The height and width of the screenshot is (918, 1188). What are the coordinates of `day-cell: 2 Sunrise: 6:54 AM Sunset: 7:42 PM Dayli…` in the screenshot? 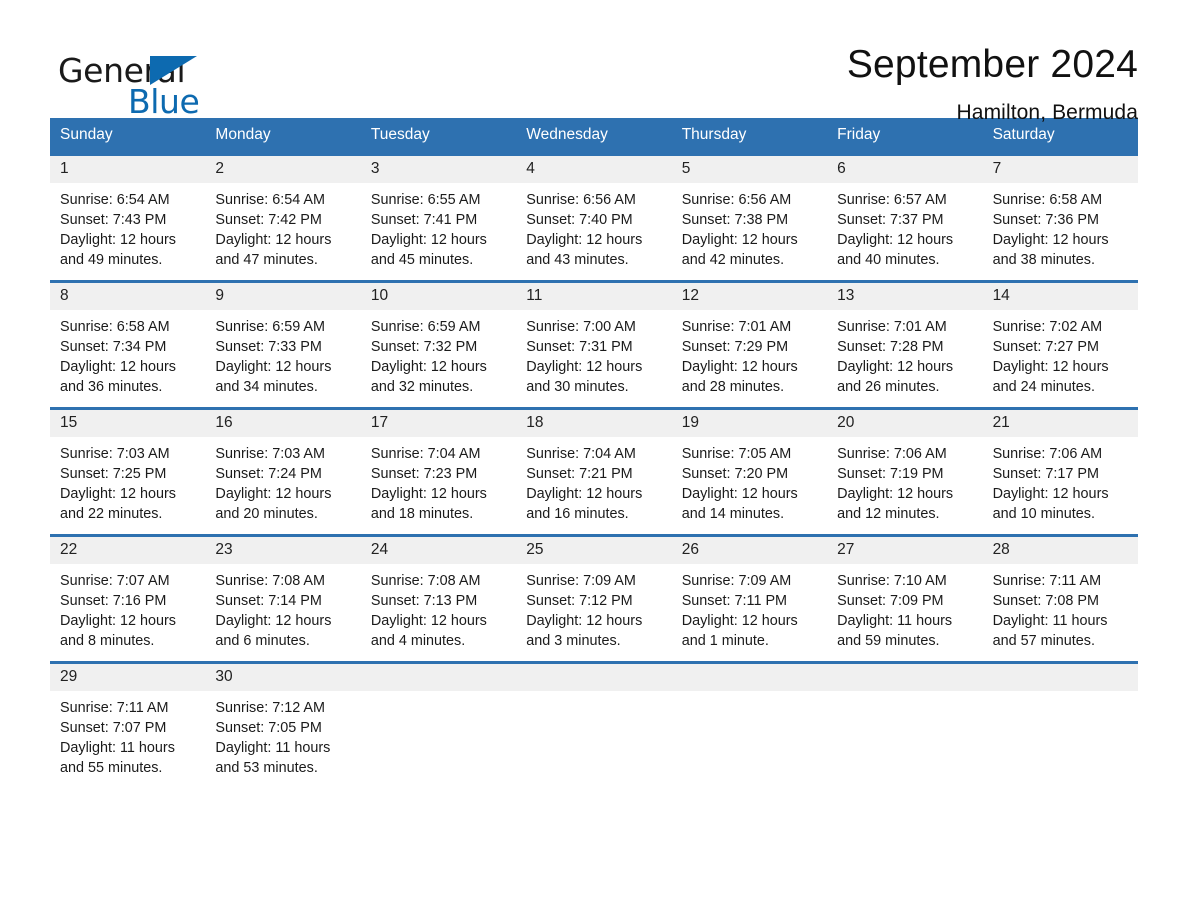 It's located at (283, 218).